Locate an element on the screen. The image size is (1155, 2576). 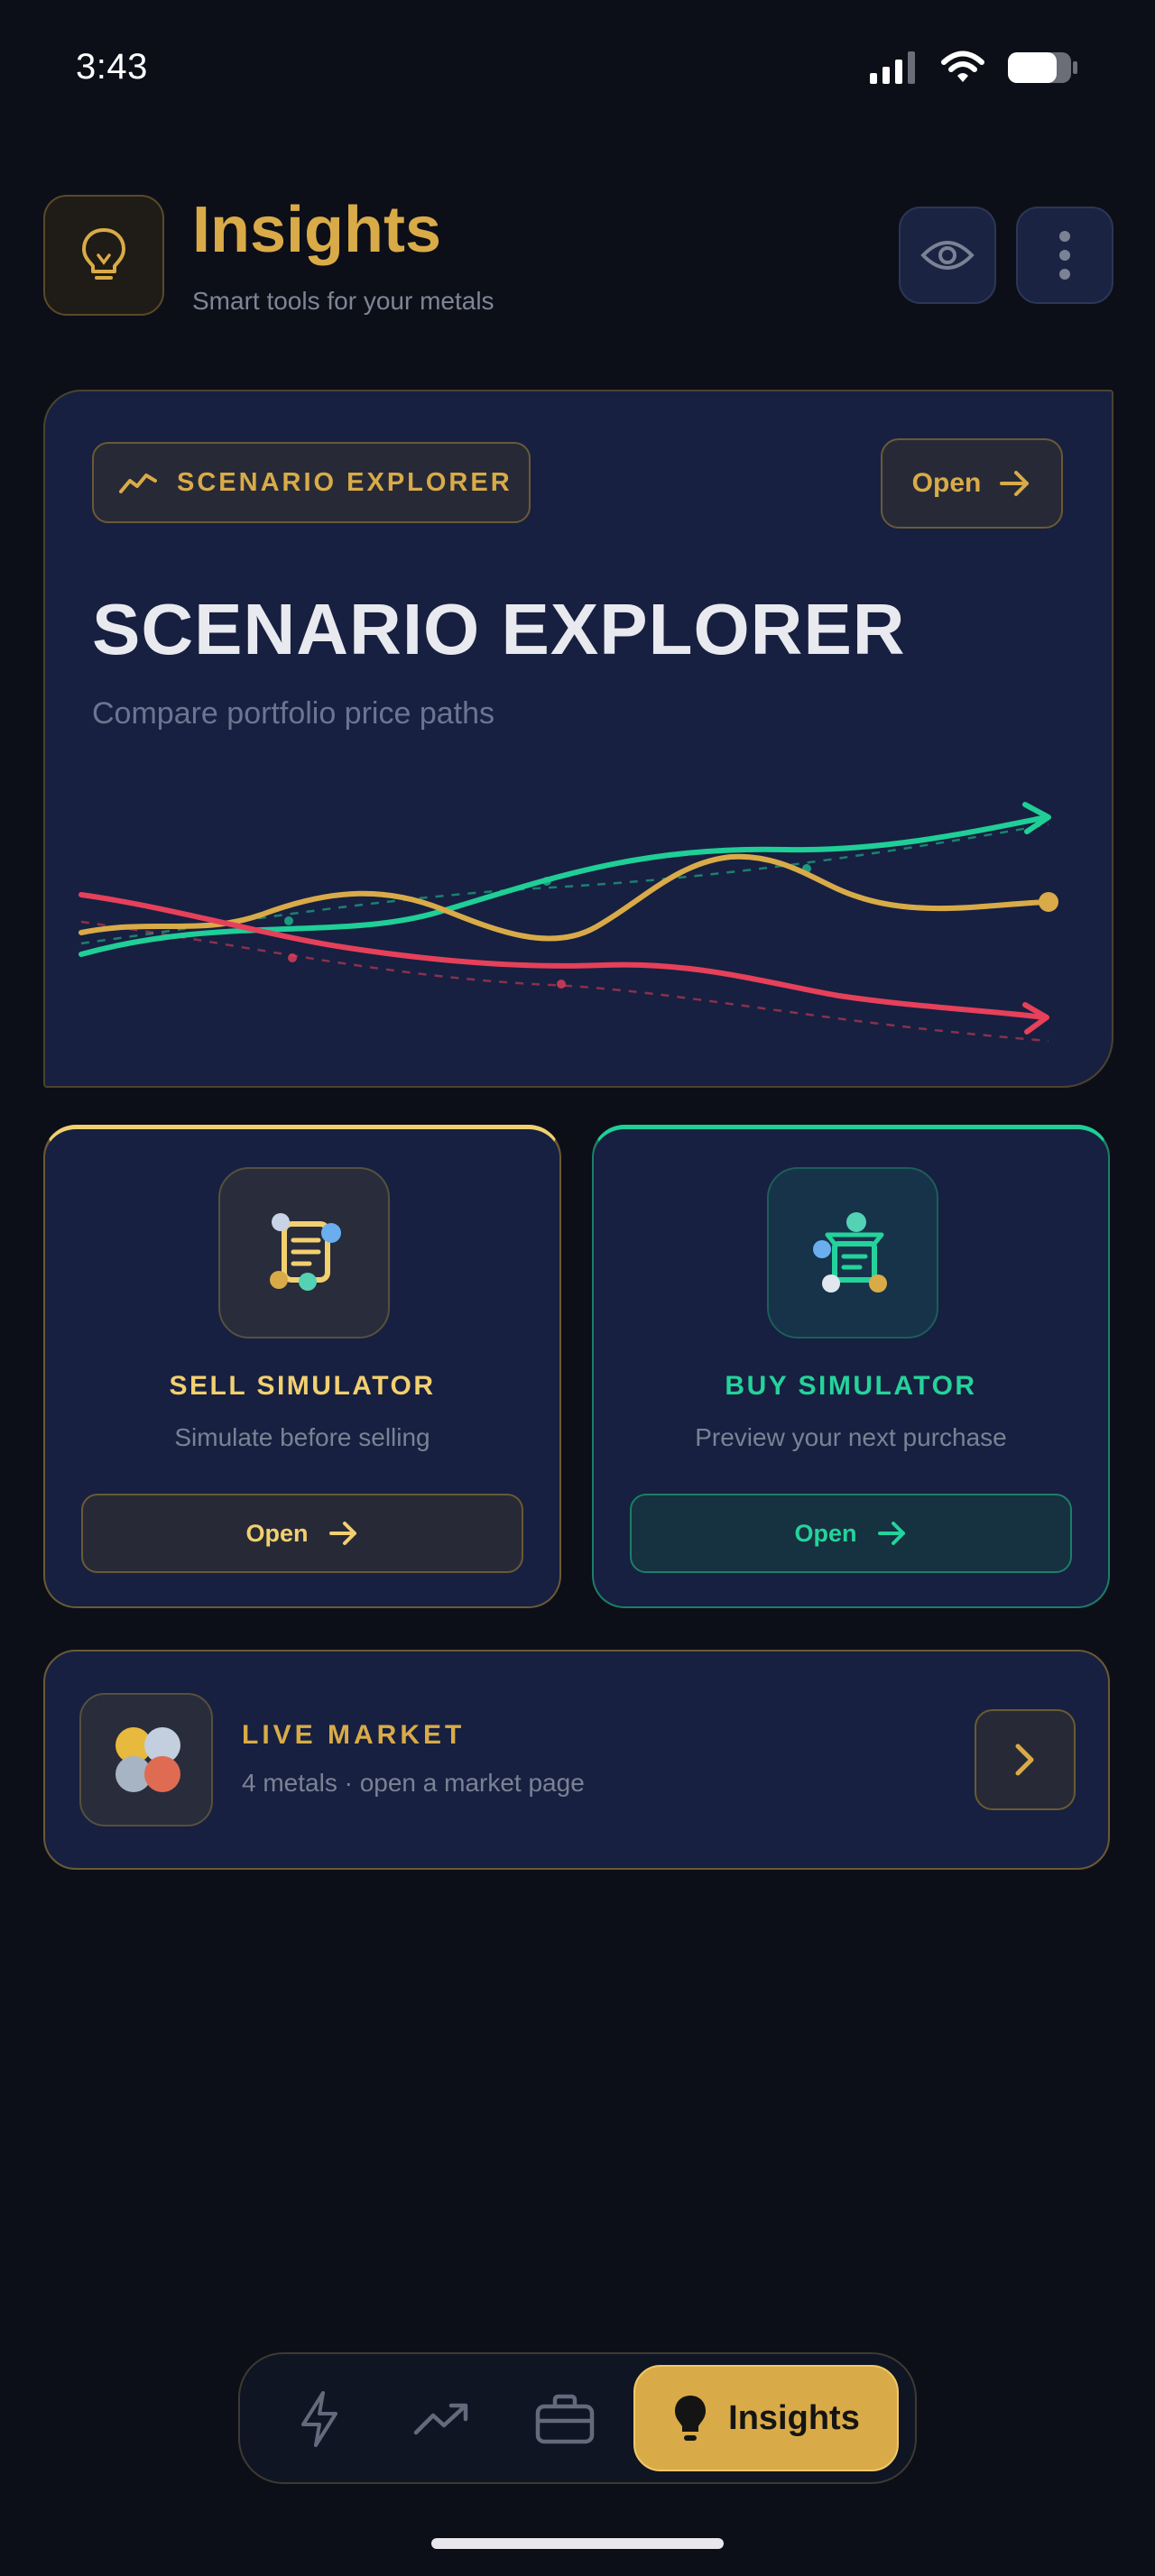
live-market-icon-box is located at coordinates (146, 1759).